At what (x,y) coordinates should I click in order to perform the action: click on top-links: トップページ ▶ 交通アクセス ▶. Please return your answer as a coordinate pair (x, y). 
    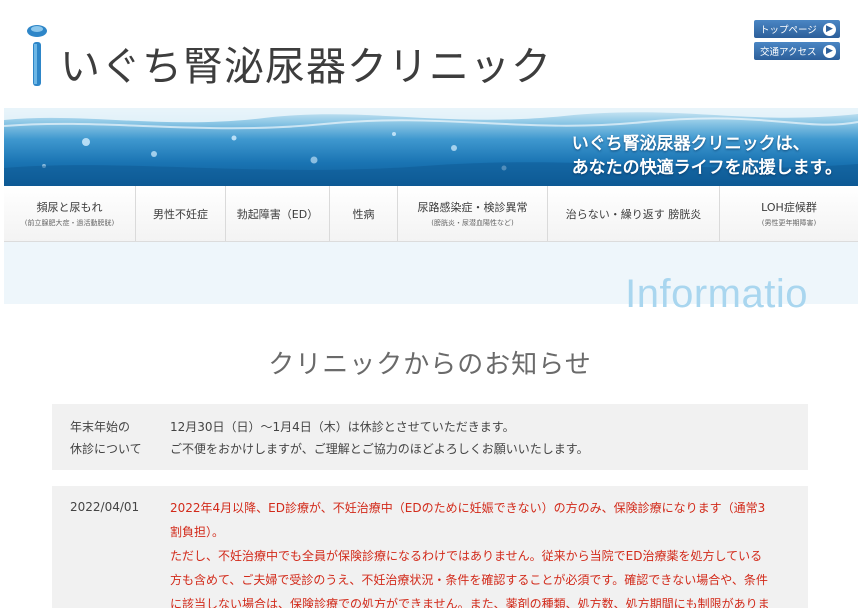
    Looking at the image, I should click on (797, 42).